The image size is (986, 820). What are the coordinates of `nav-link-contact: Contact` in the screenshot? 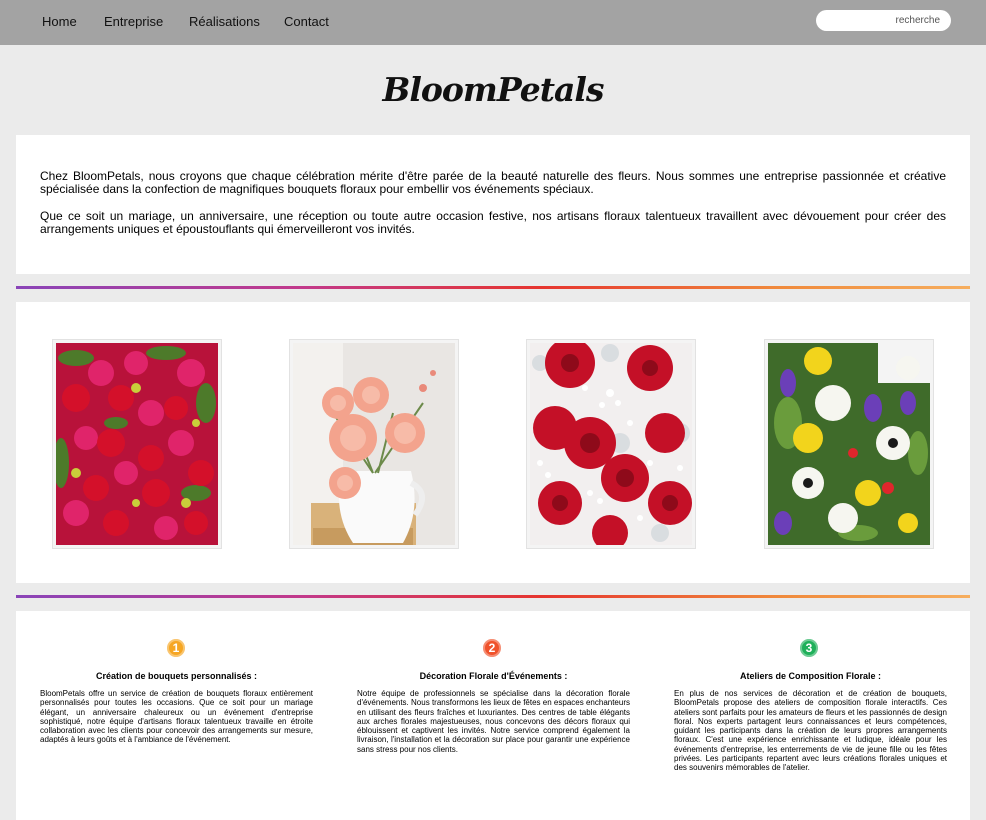 It's located at (306, 21).